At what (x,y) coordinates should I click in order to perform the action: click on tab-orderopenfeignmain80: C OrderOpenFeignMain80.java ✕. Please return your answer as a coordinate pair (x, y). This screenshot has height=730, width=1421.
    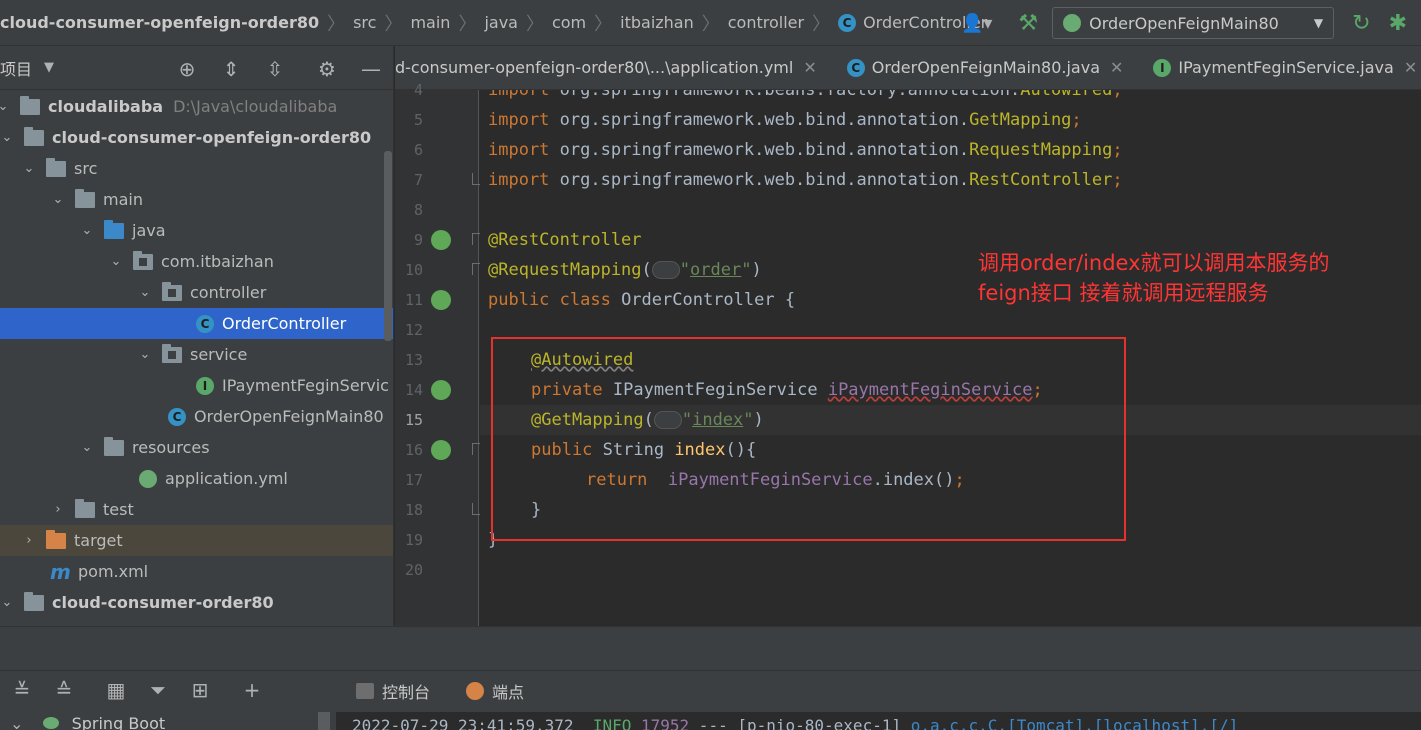
    Looking at the image, I should click on (980, 67).